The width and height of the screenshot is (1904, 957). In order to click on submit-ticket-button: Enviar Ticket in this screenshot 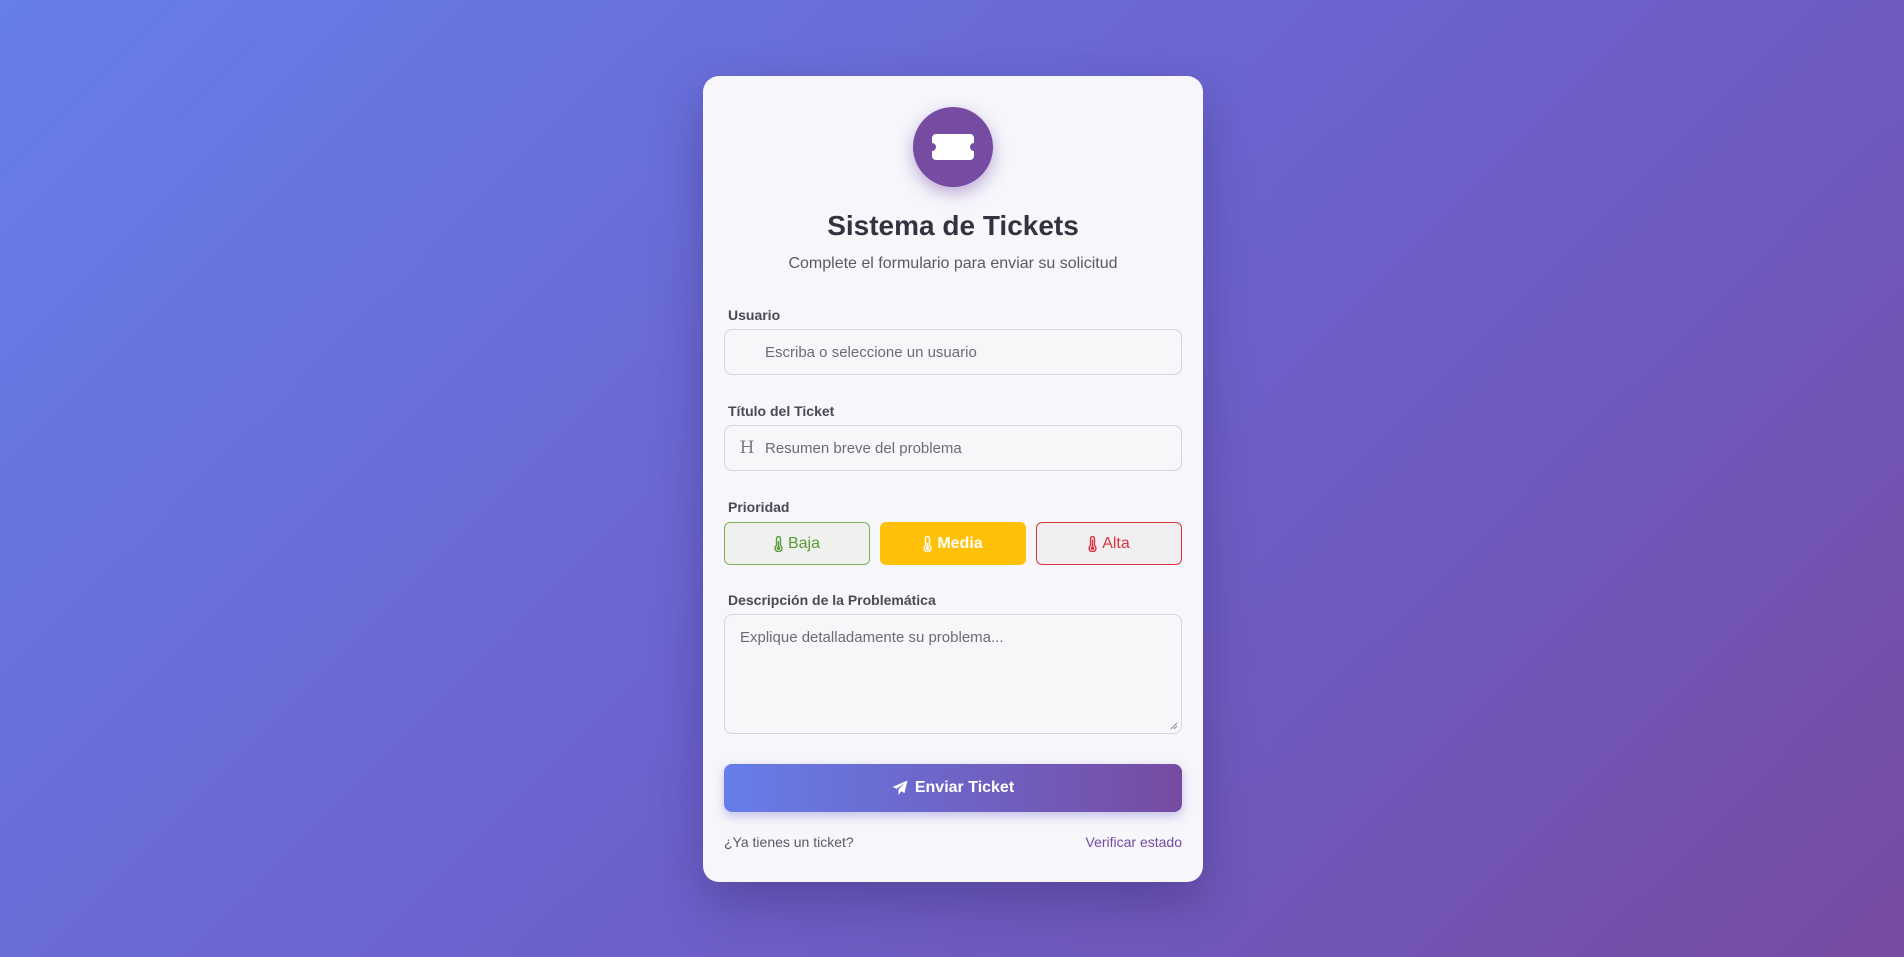, I will do `click(953, 788)`.